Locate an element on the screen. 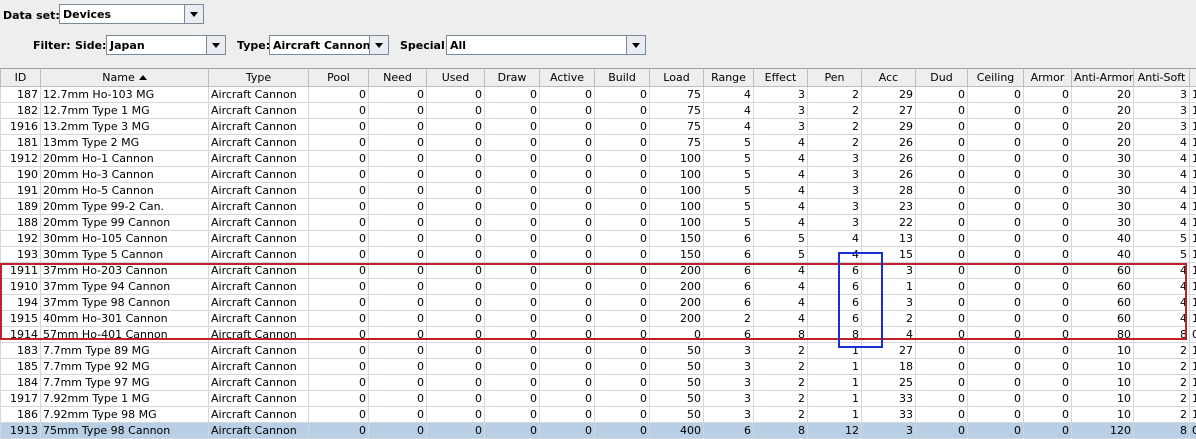 This screenshot has width=1196, height=439. cell-anti-armor: 10 is located at coordinates (1103, 383).